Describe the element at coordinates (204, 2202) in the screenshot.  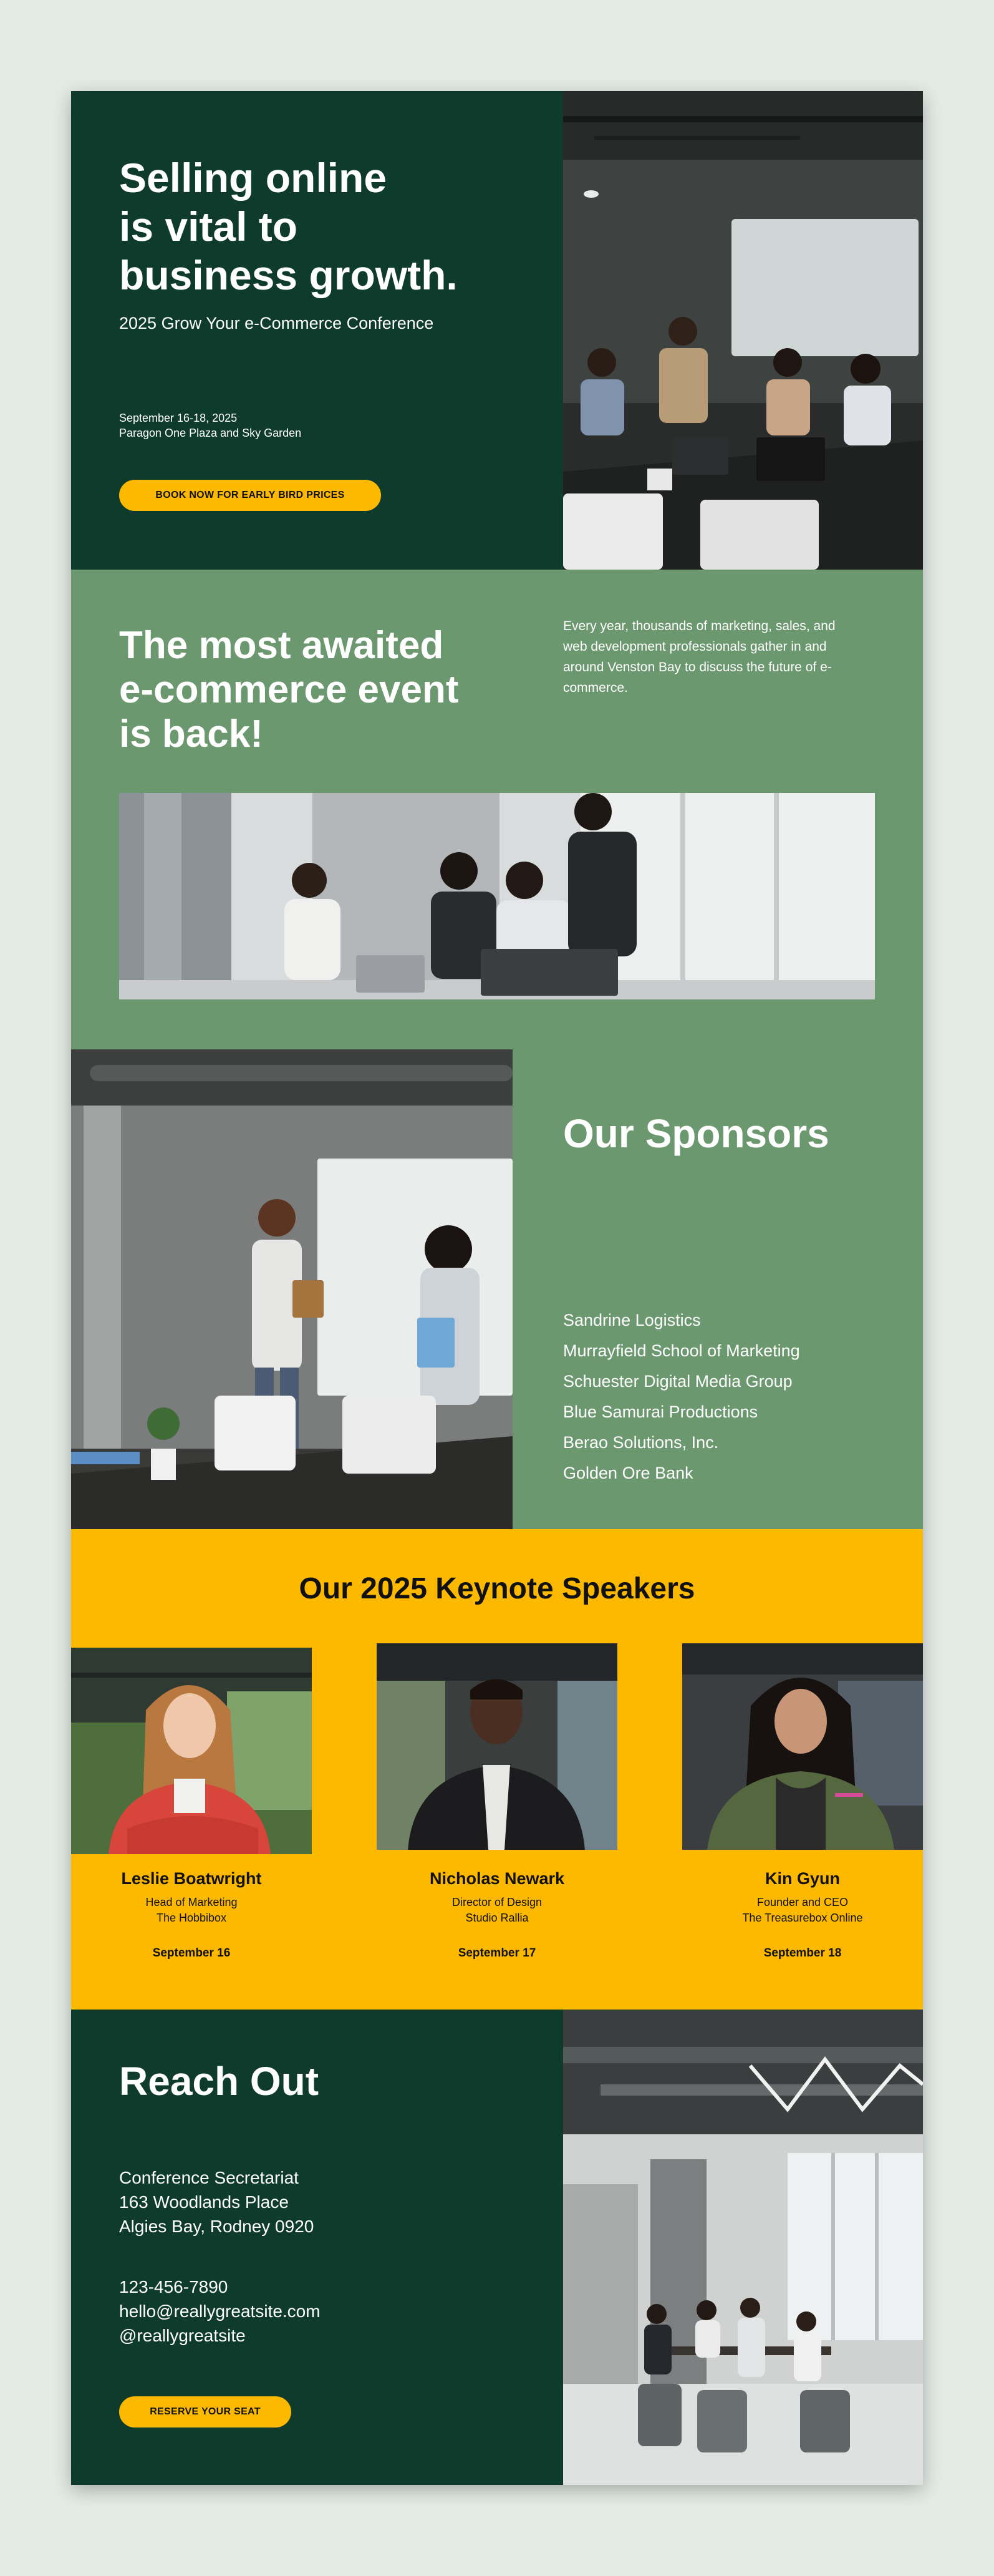
I see `address-line: 163 Woodlands Place` at that location.